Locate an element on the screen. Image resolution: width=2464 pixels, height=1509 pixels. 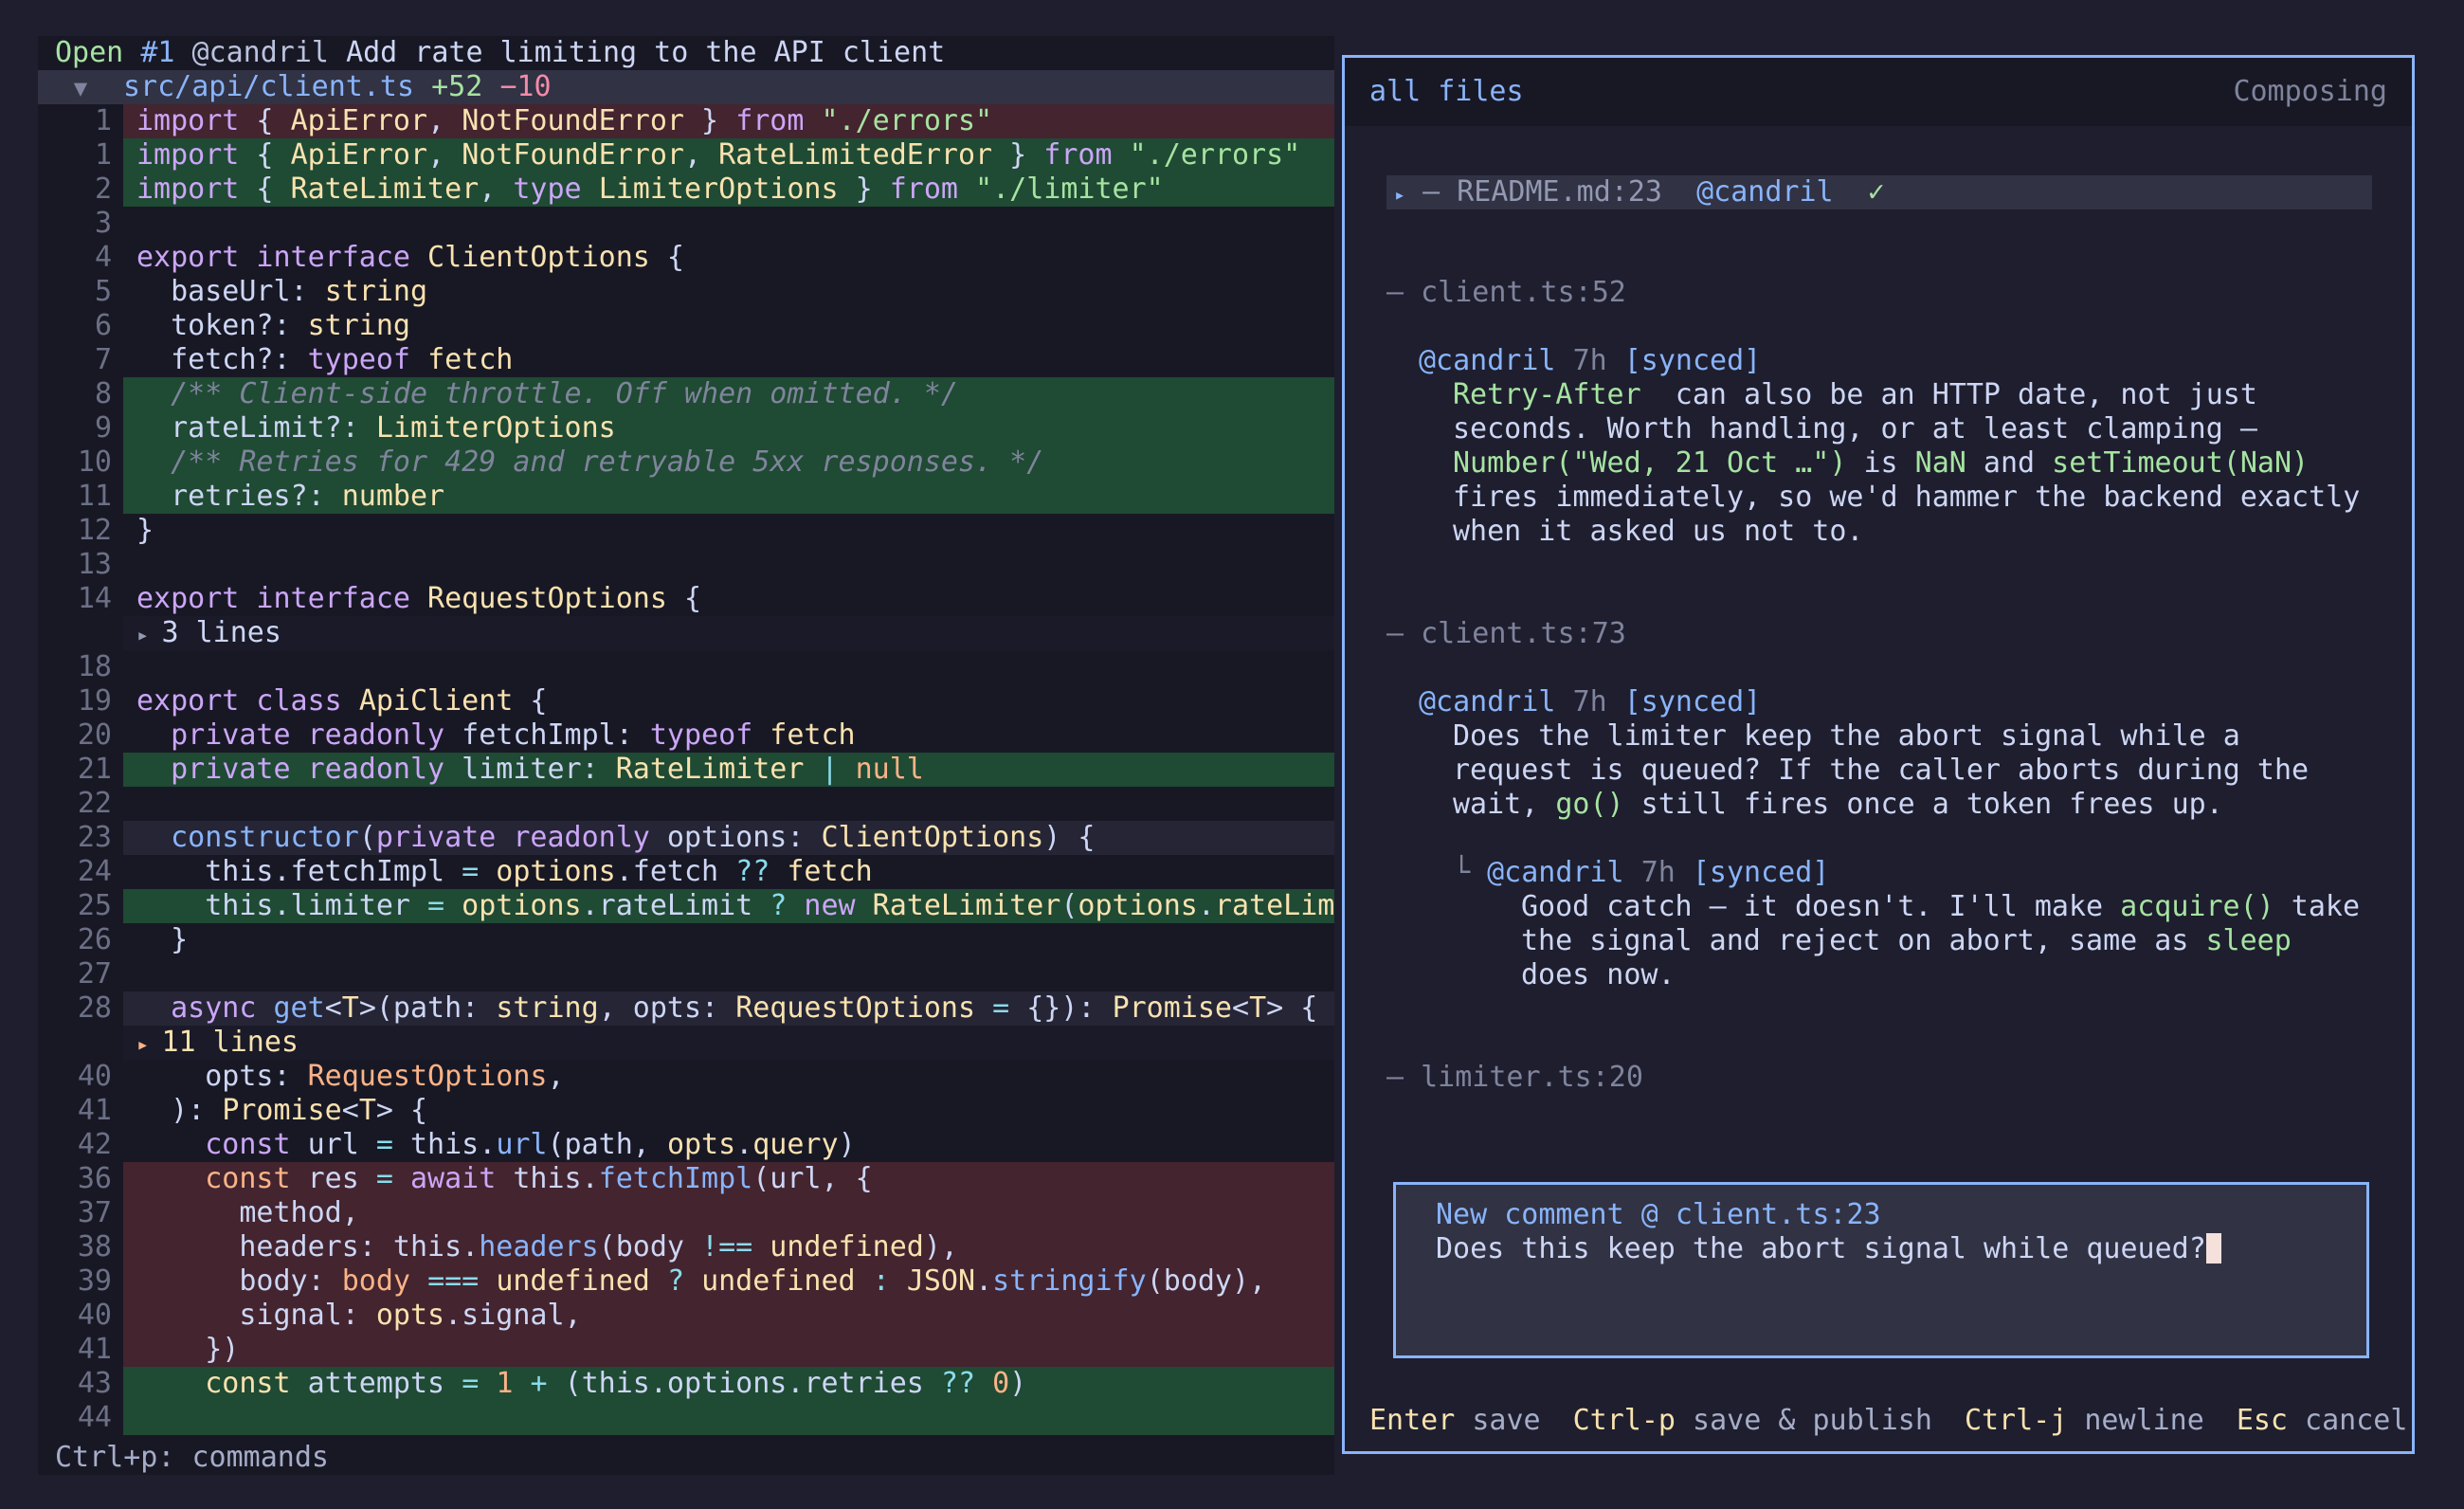
pr-author: @candril is located at coordinates (261, 52).